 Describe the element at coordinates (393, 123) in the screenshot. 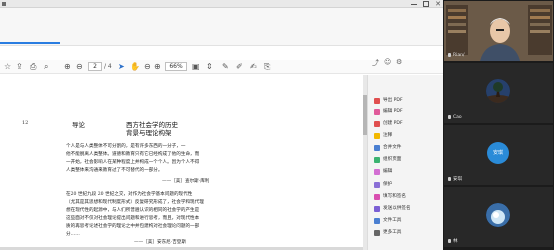

I see `tool-label: 创建 PDF` at that location.